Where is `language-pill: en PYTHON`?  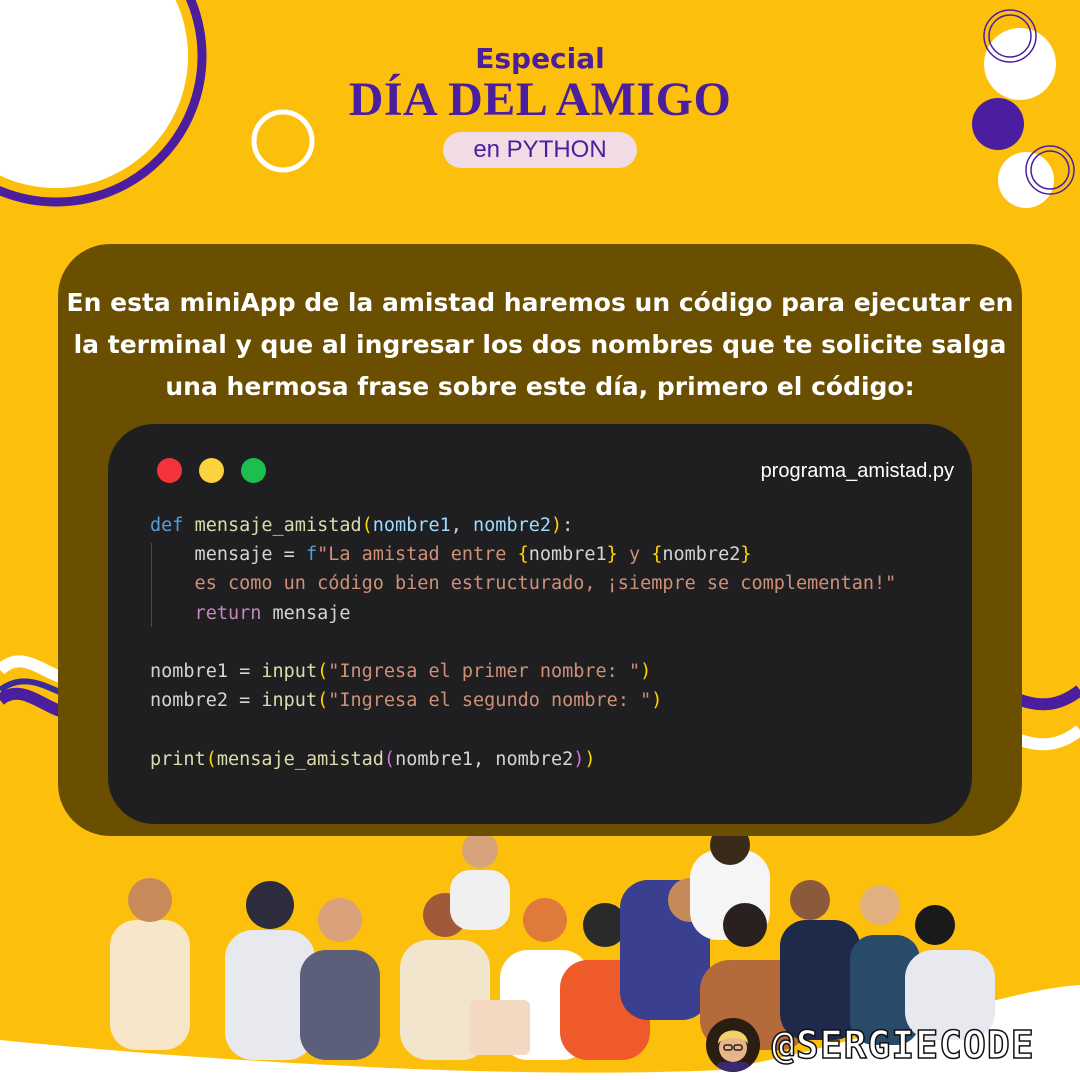
language-pill: en PYTHON is located at coordinates (540, 150).